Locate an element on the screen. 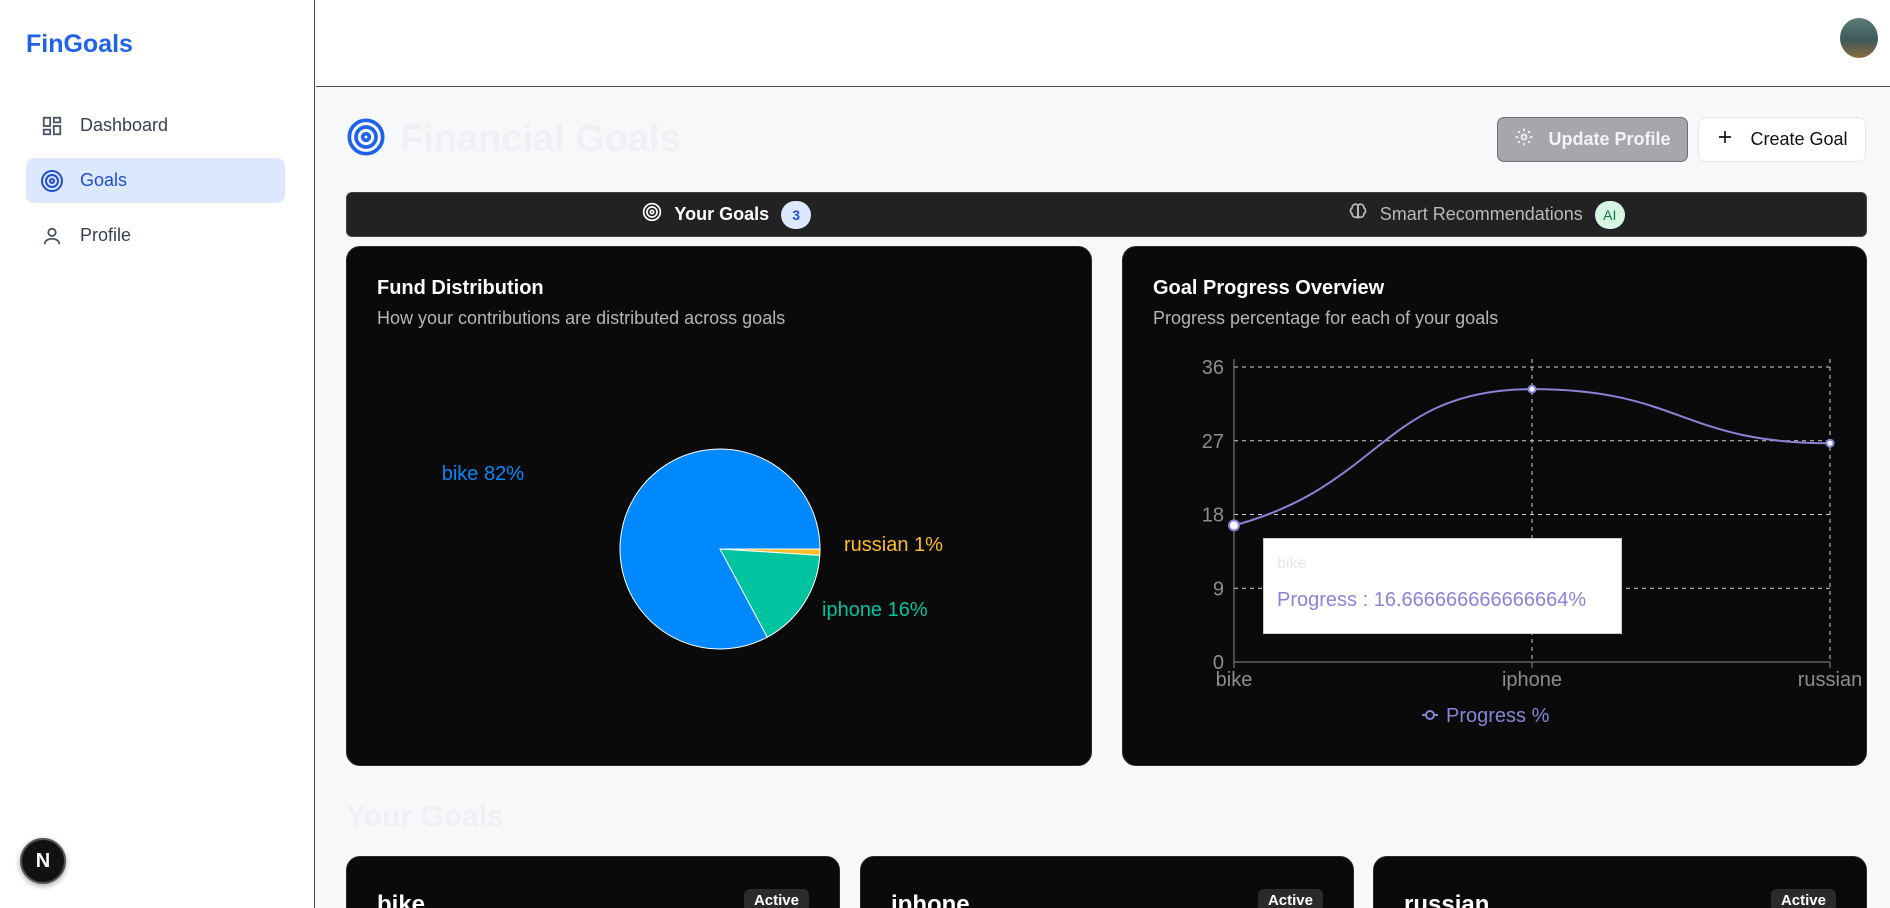 This screenshot has height=908, width=1890. chart-tooltip: bike Progress : 16.666666666666664% is located at coordinates (1442, 586).